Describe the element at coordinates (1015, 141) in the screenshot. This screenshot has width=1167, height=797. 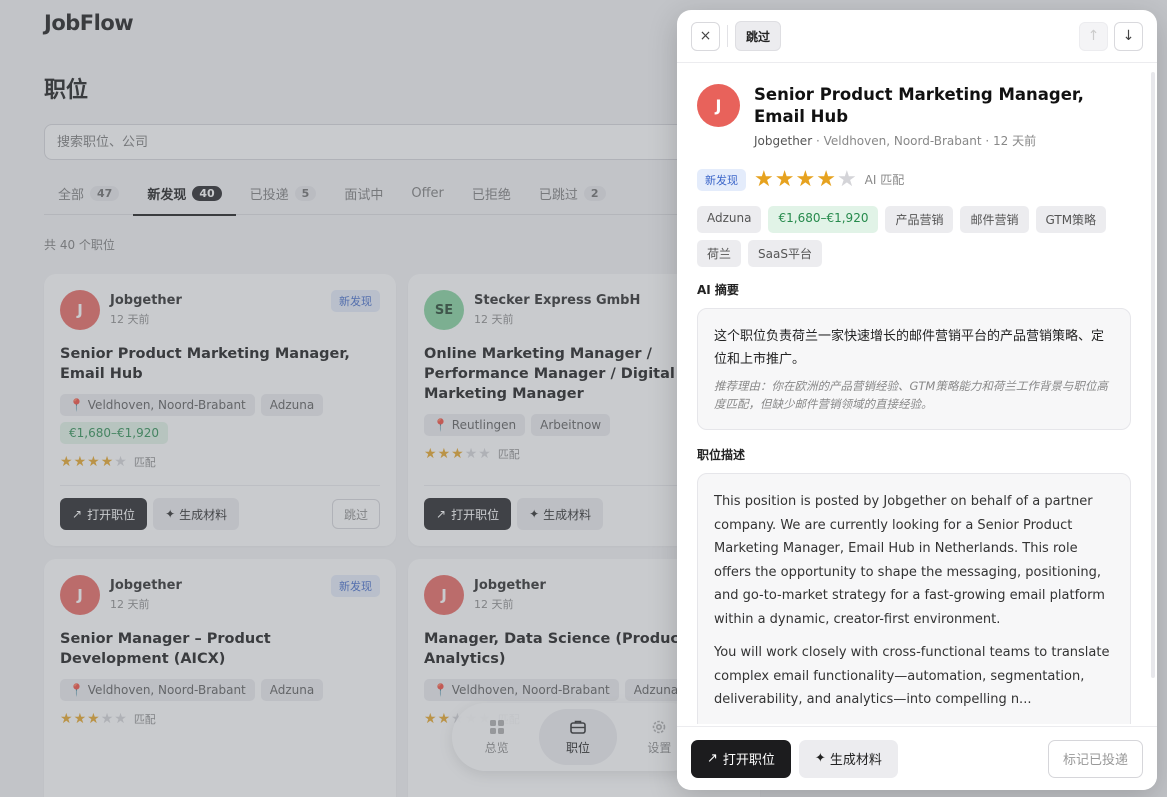
I see `posted-time: 12 天前` at that location.